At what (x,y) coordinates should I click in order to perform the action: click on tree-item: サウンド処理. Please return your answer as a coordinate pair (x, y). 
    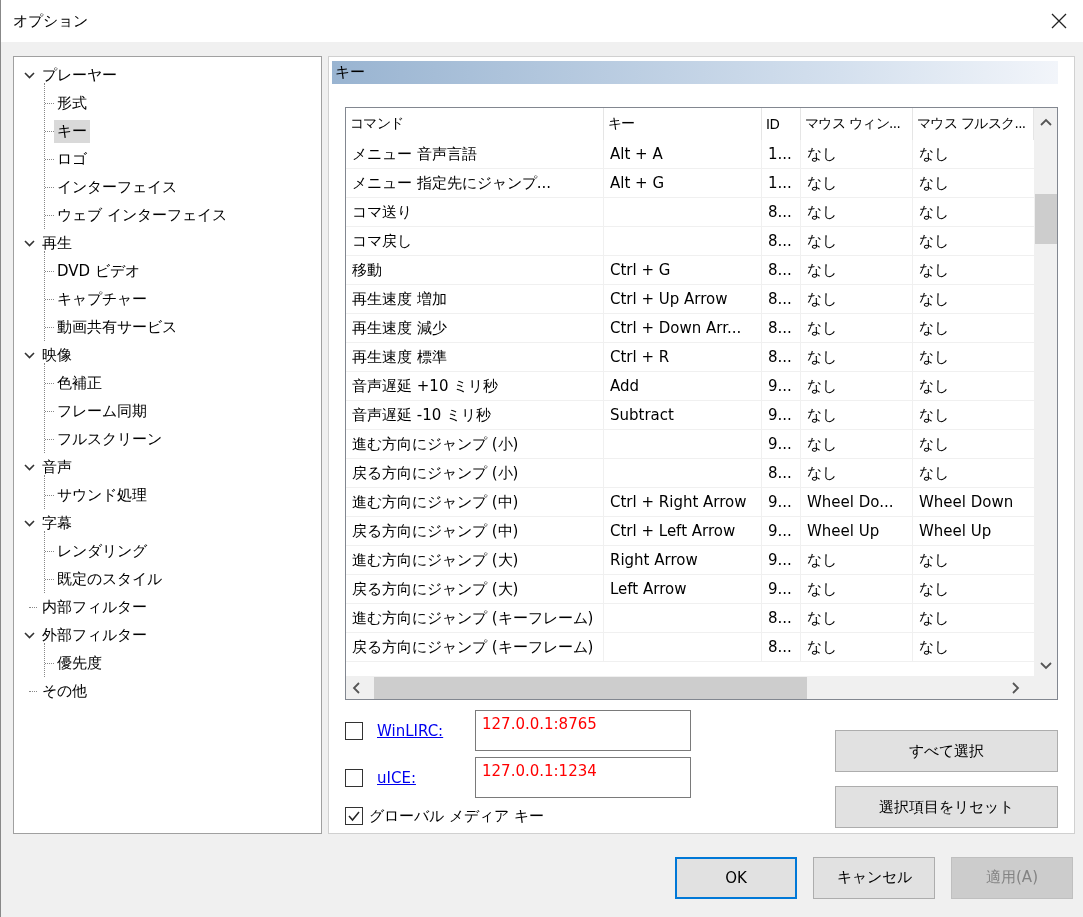
    Looking at the image, I should click on (102, 495).